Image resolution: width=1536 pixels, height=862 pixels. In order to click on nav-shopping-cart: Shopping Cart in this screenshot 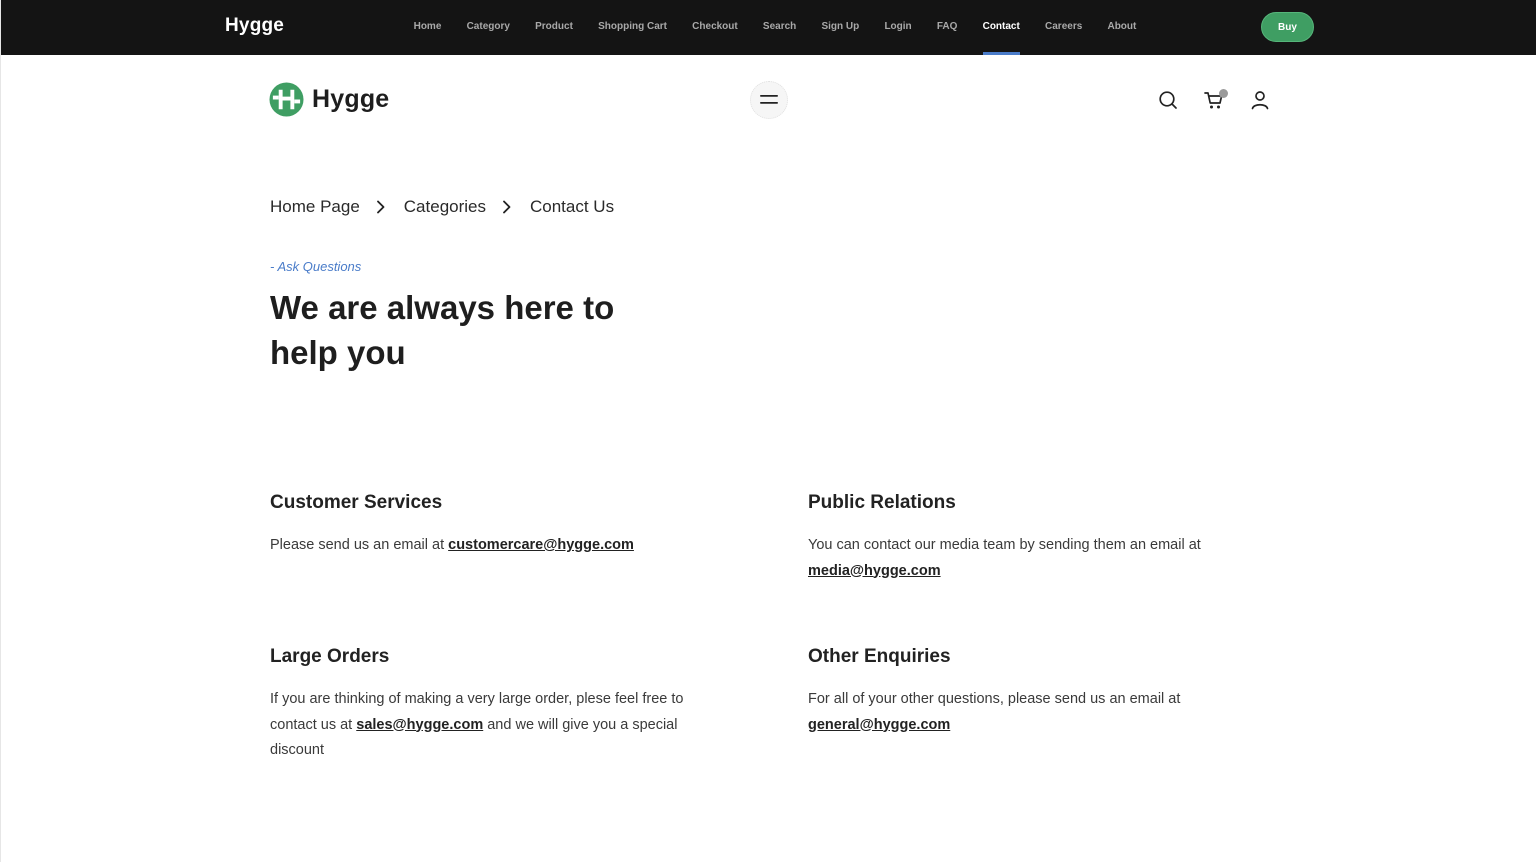, I will do `click(632, 27)`.